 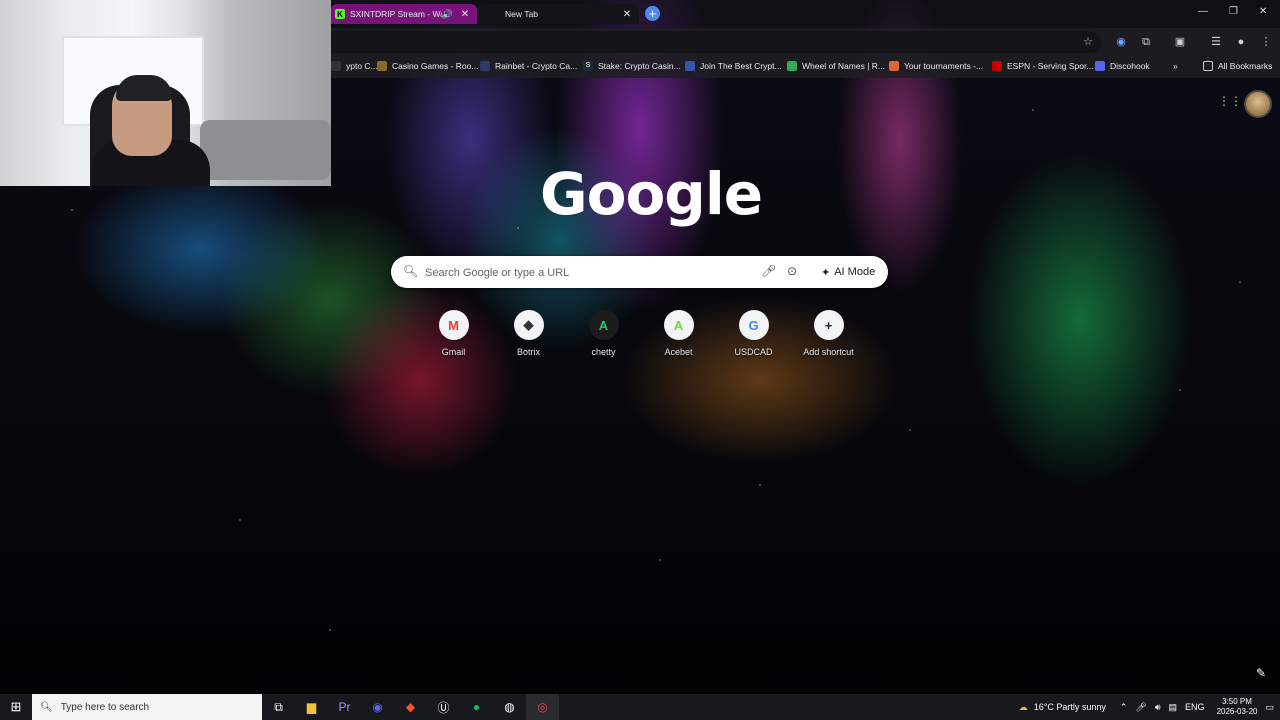 What do you see at coordinates (1088, 42) in the screenshot?
I see `bookmark-star-icon: ☆` at bounding box center [1088, 42].